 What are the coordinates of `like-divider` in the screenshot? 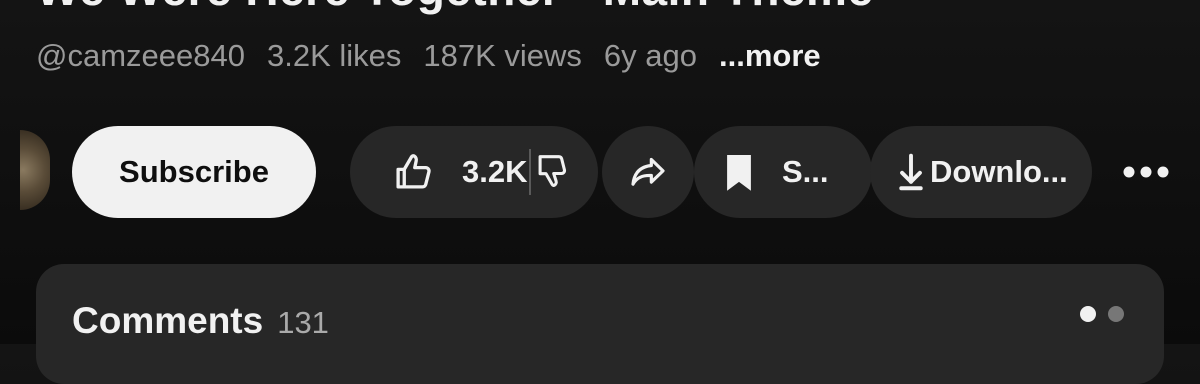 It's located at (530, 172).